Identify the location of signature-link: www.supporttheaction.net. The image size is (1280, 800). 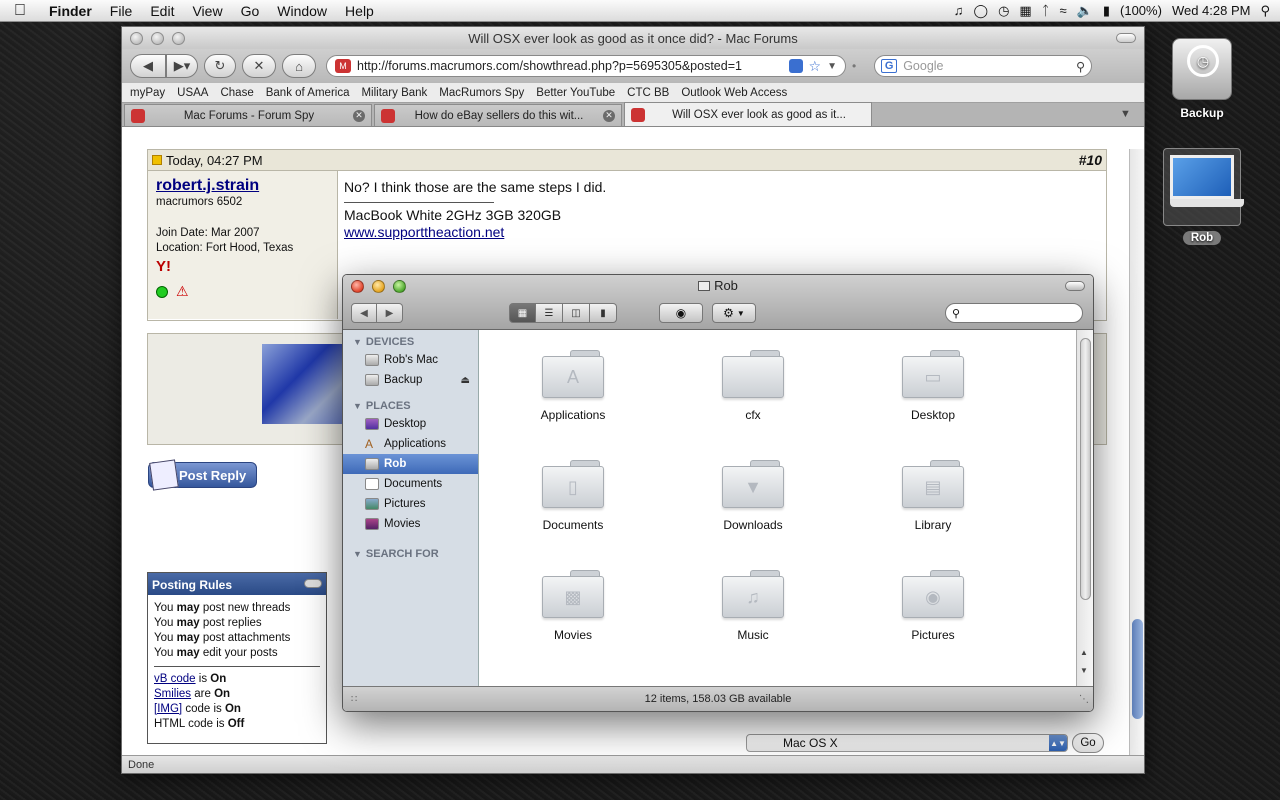
(424, 232).